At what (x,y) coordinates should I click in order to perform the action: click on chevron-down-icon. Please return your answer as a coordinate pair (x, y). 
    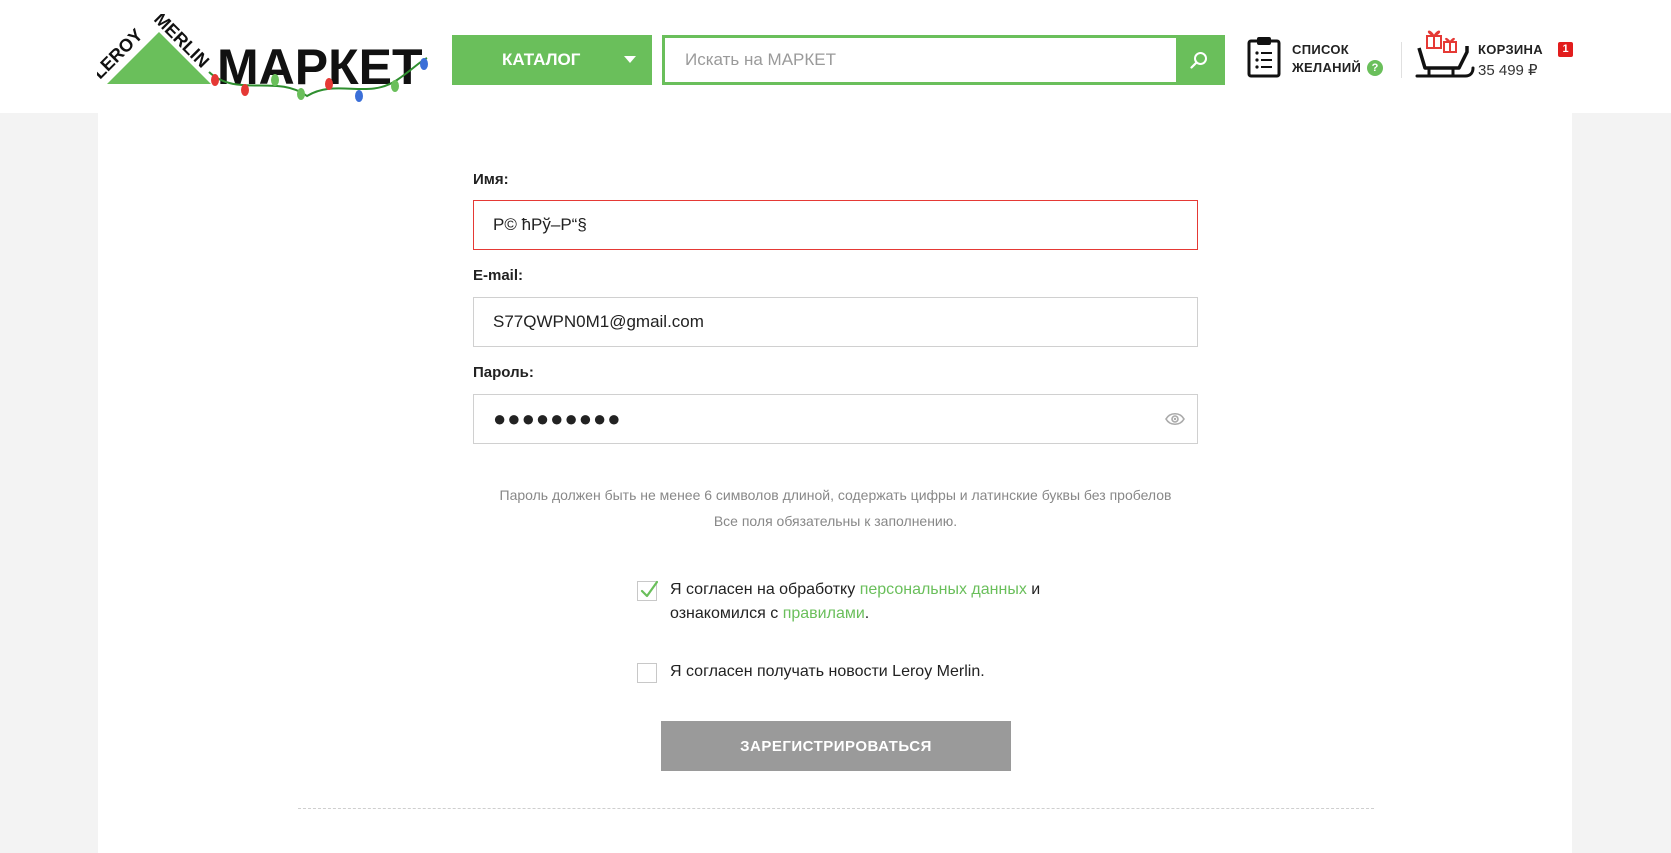
    Looking at the image, I should click on (630, 59).